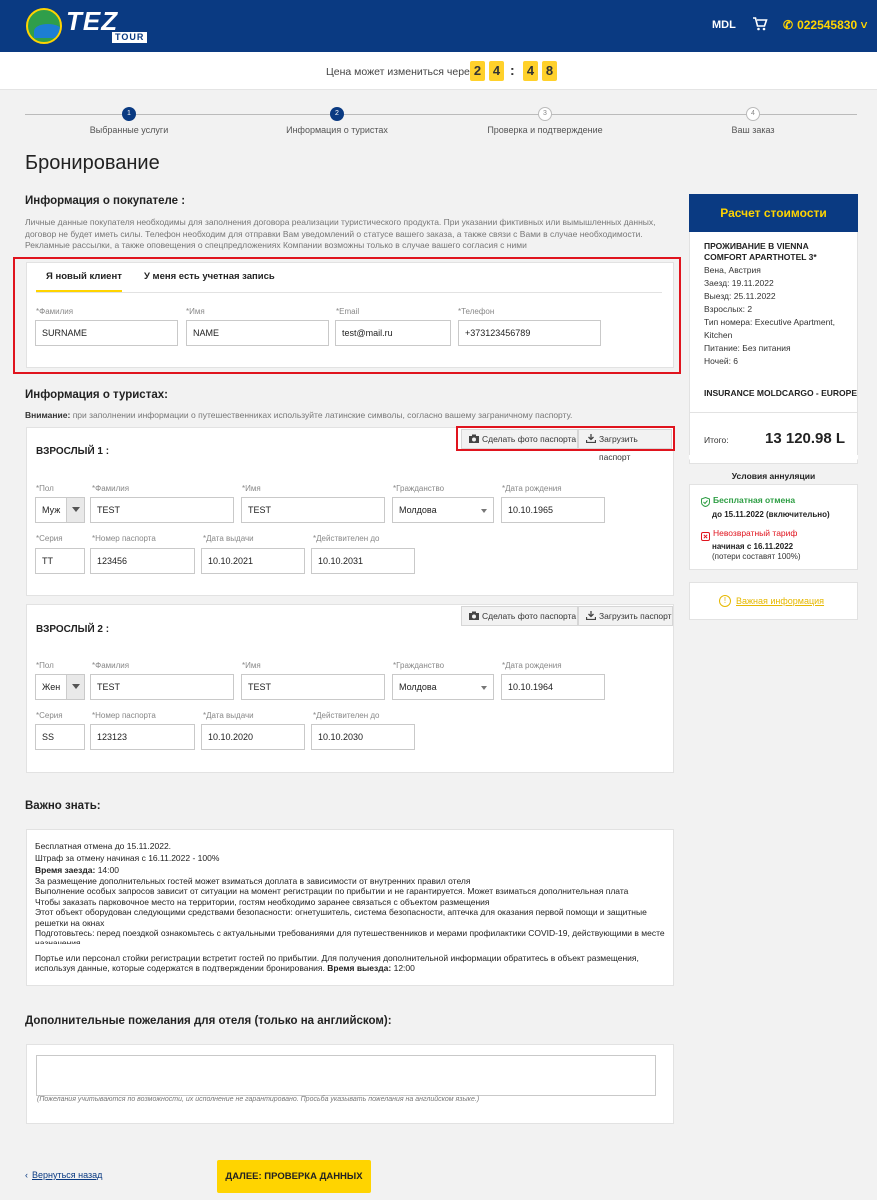 The width and height of the screenshot is (877, 1200). I want to click on back-link: ‹ Вернуться назад, so click(63, 1175).